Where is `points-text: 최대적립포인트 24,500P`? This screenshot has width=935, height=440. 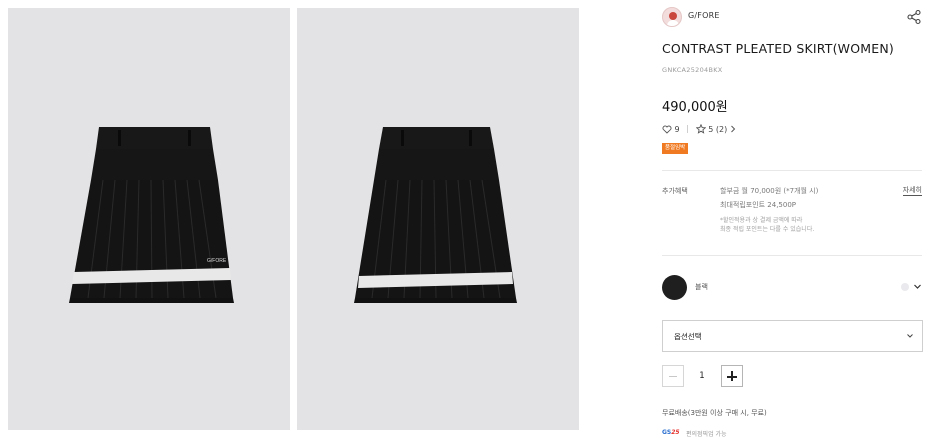
points-text: 최대적립포인트 24,500P is located at coordinates (758, 205).